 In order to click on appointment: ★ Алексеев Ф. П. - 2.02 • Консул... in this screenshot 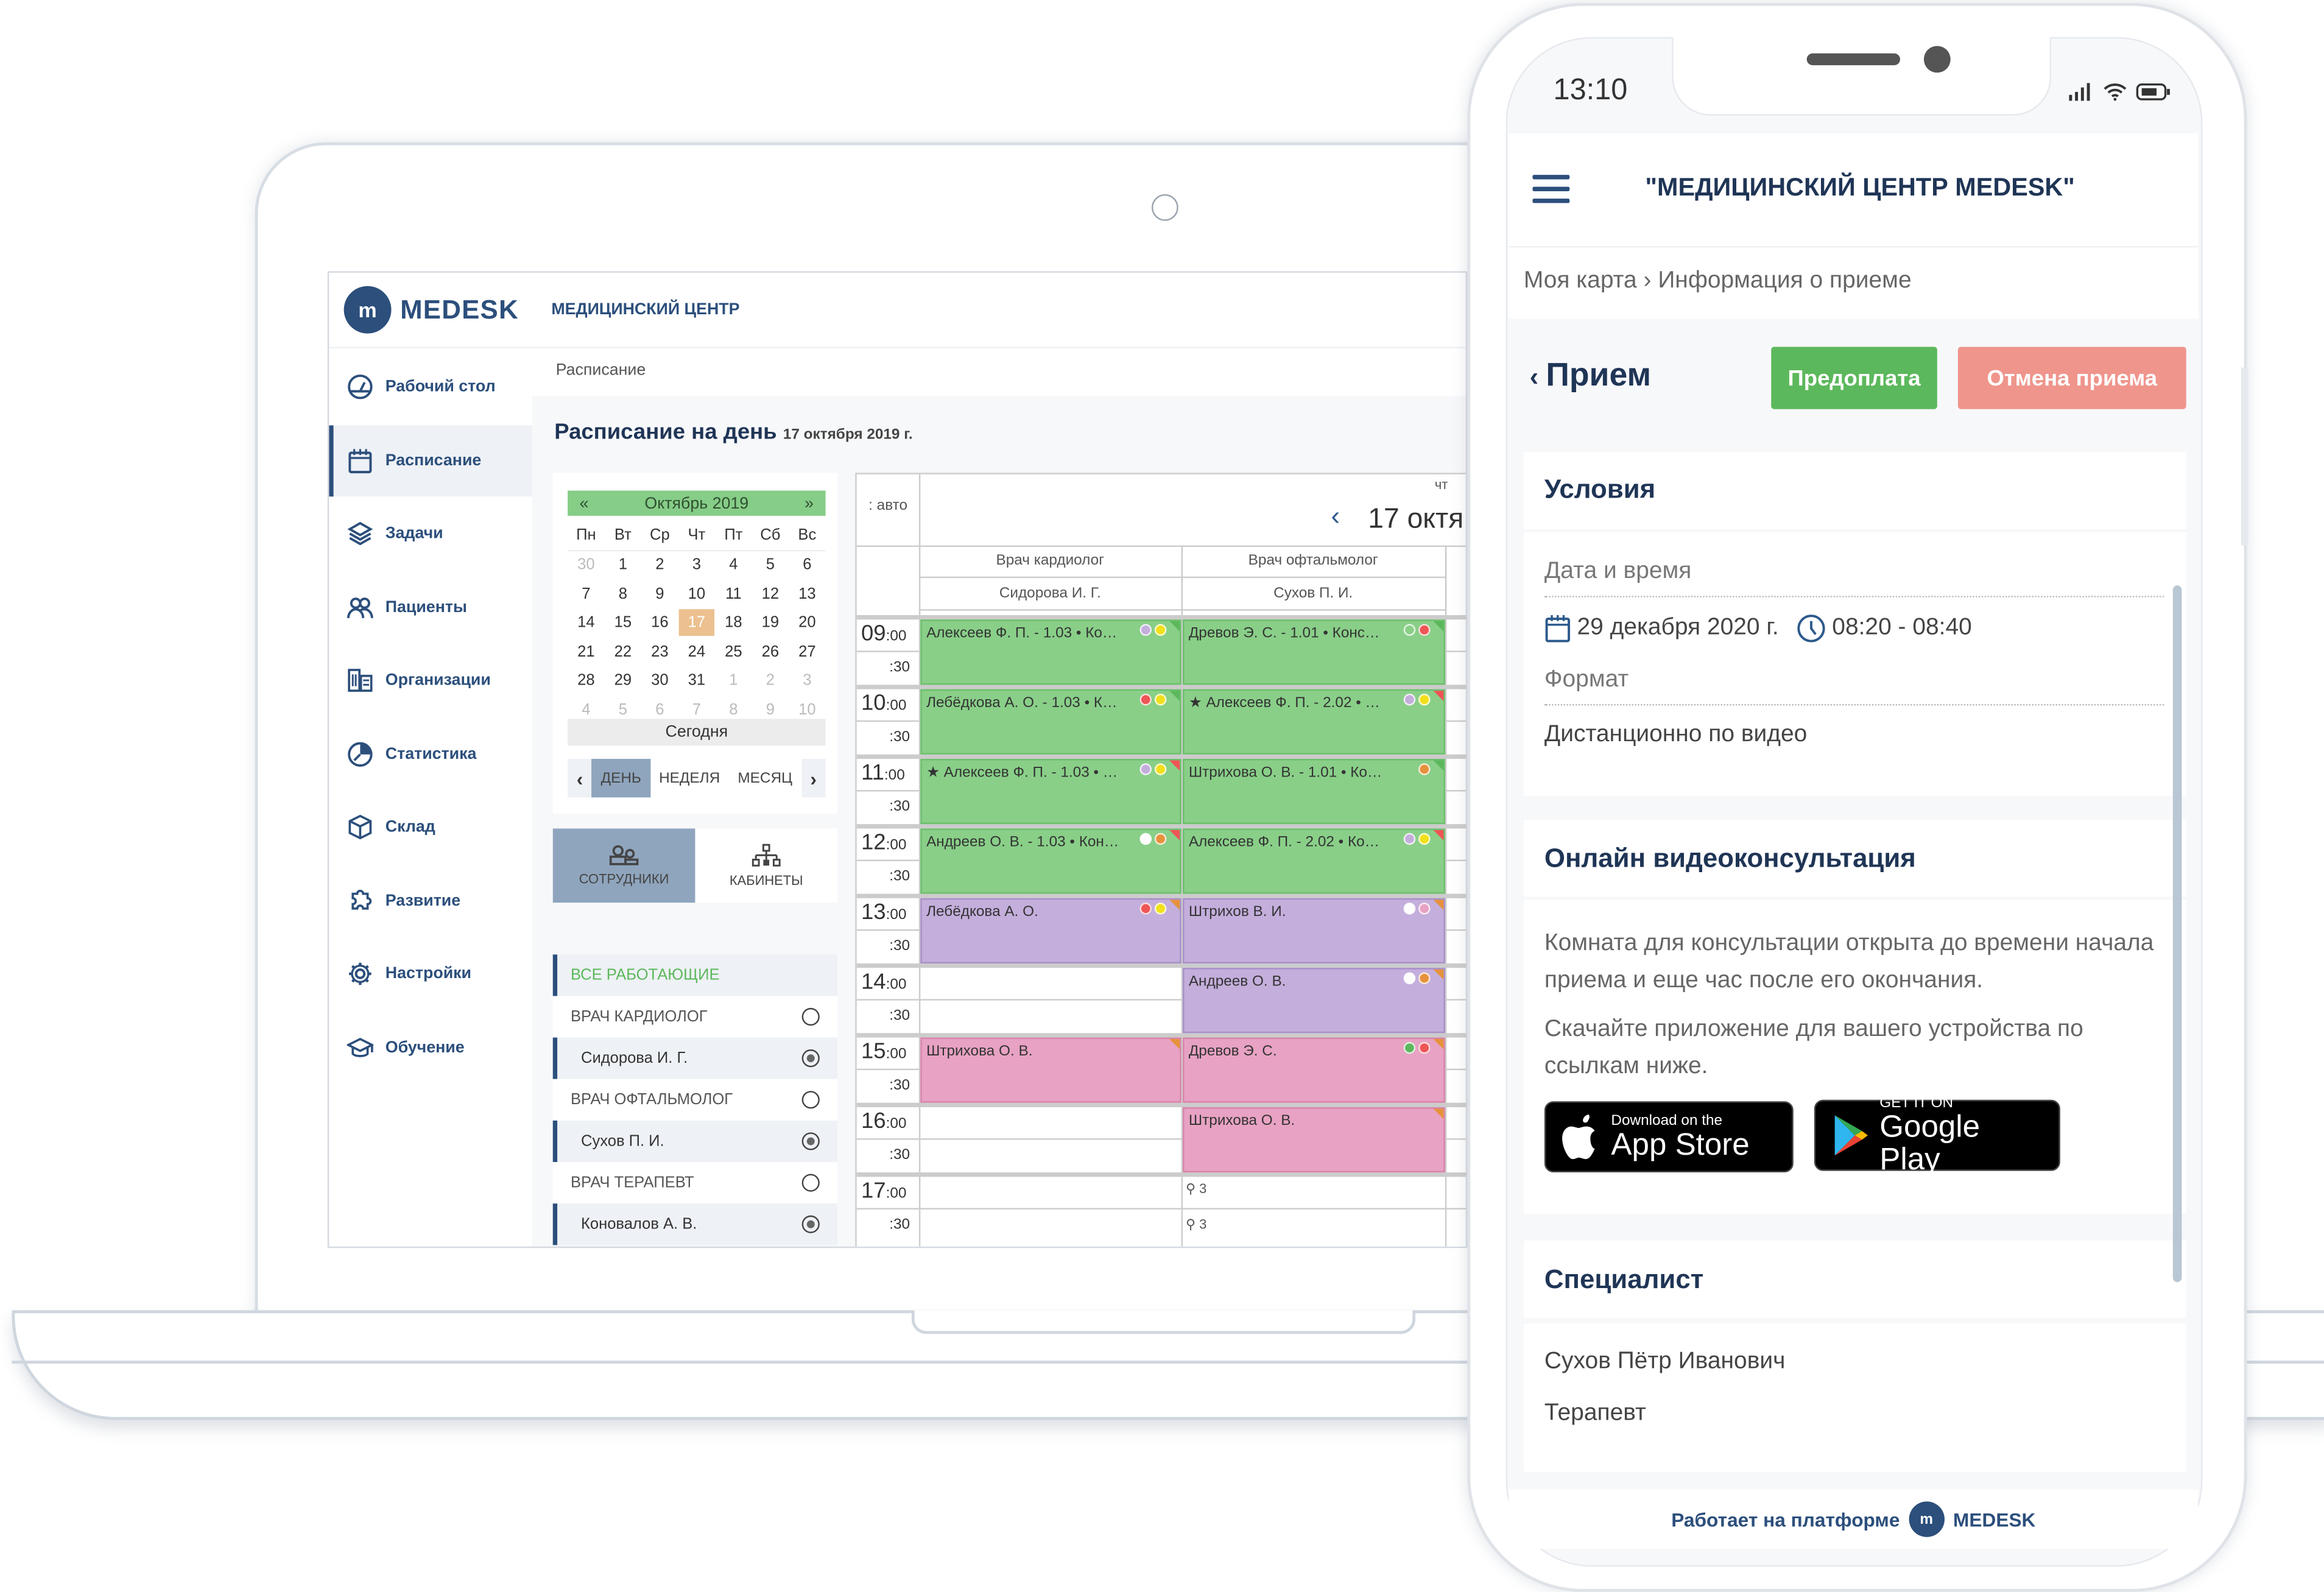, I will do `click(1314, 722)`.